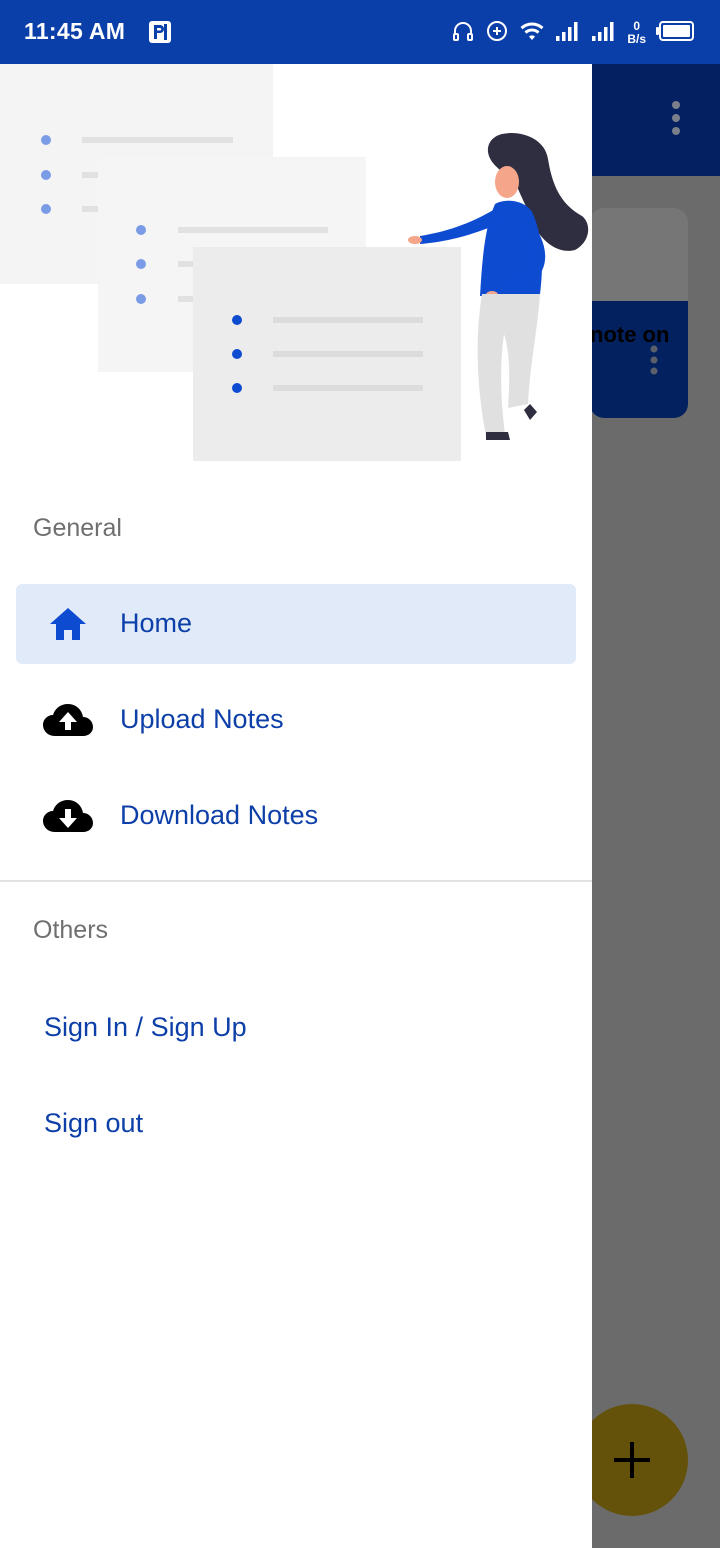  Describe the element at coordinates (296, 624) in the screenshot. I see `nav-item-home: Home` at that location.